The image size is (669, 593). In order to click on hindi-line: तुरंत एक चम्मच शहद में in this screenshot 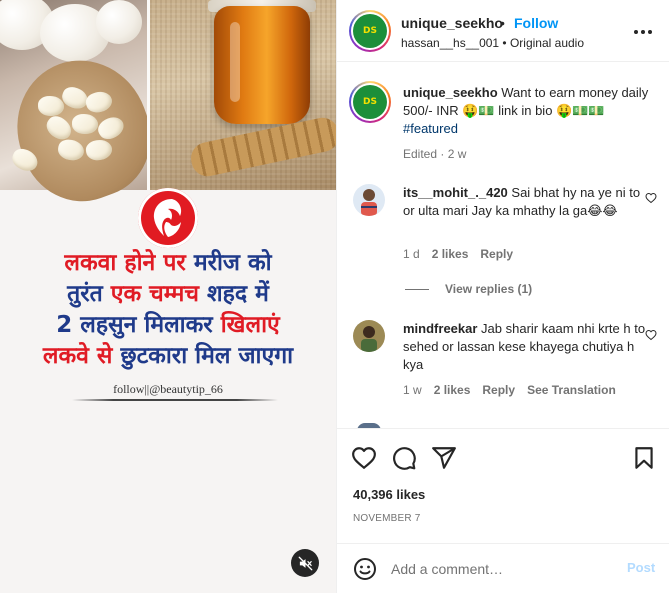, I will do `click(168, 294)`.